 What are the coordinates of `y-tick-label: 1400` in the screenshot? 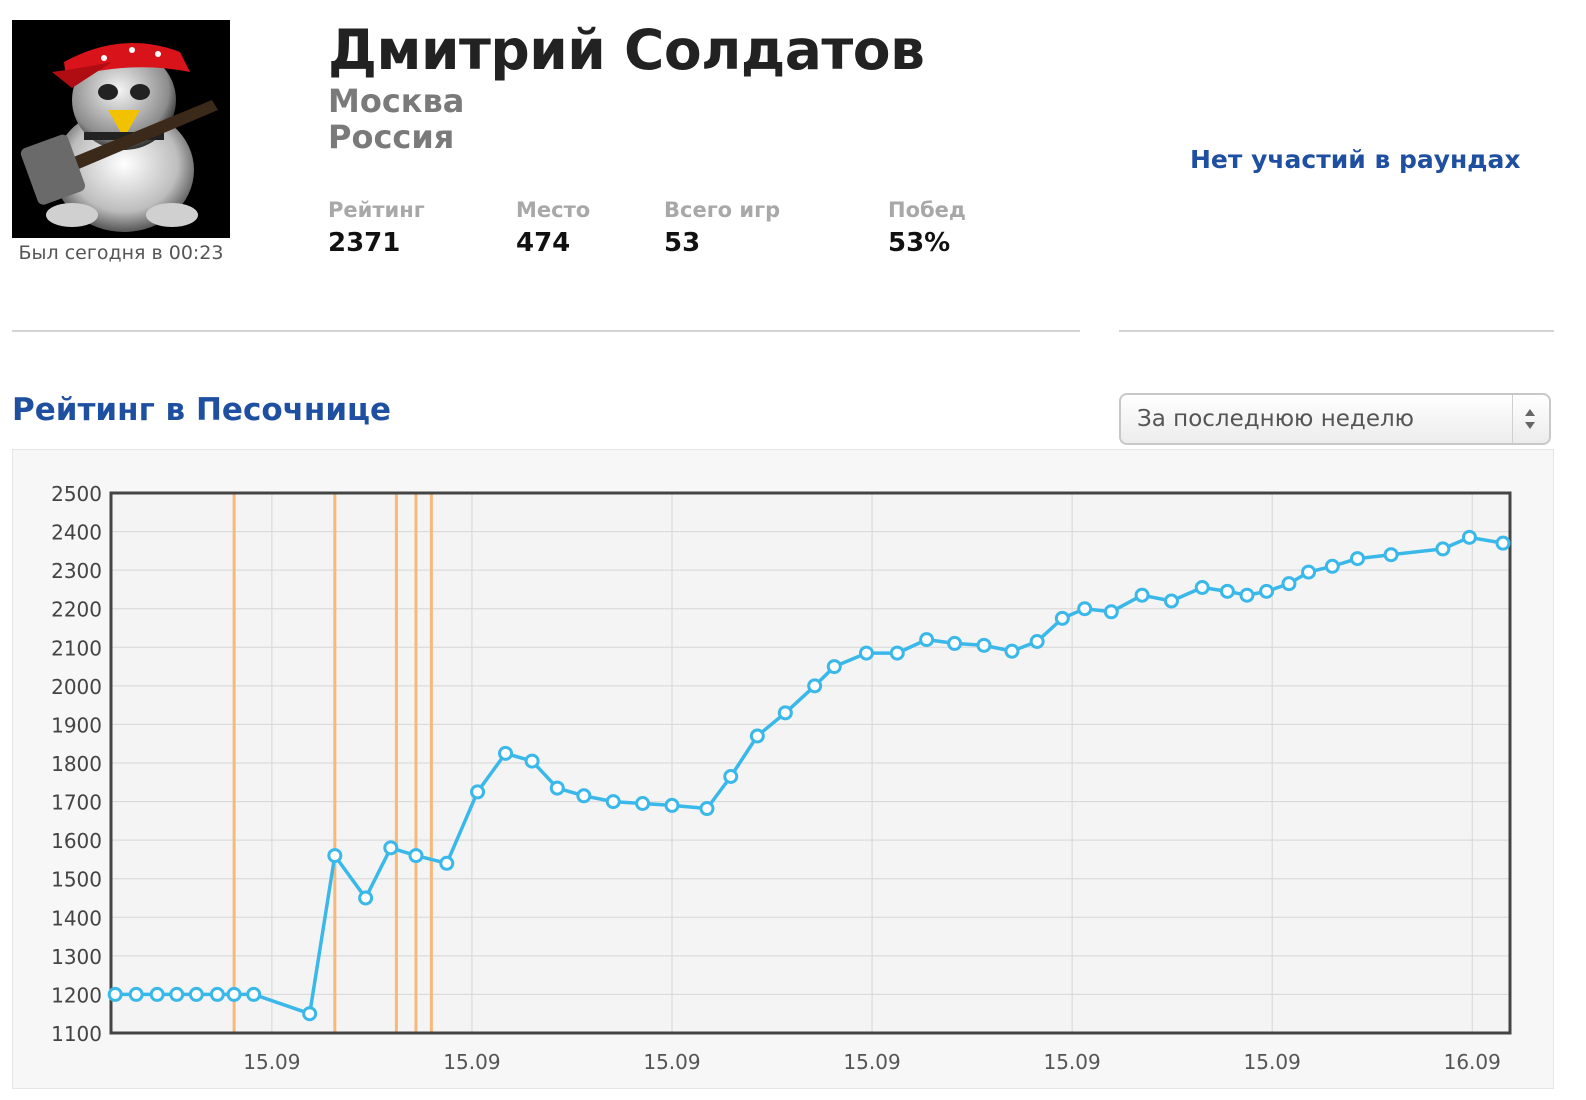 It's located at (76, 918).